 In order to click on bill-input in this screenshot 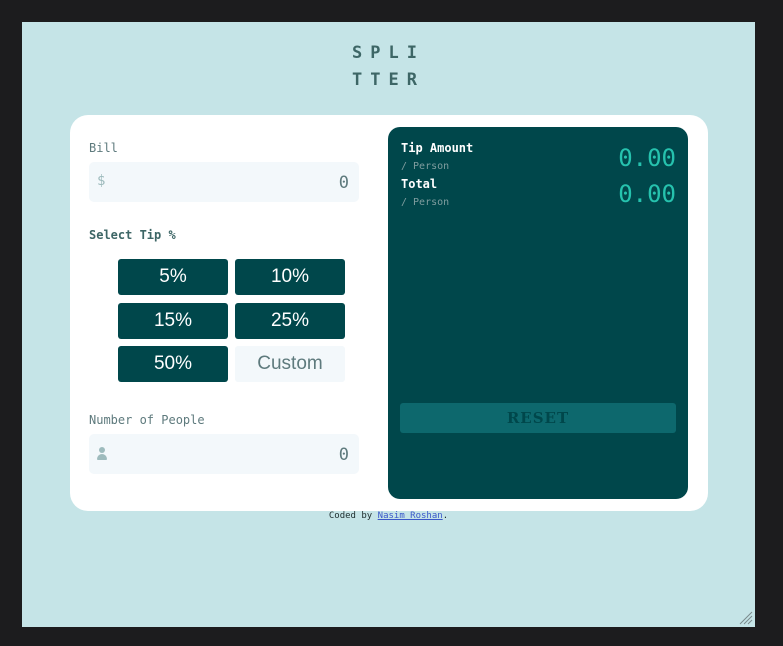, I will do `click(239, 183)`.